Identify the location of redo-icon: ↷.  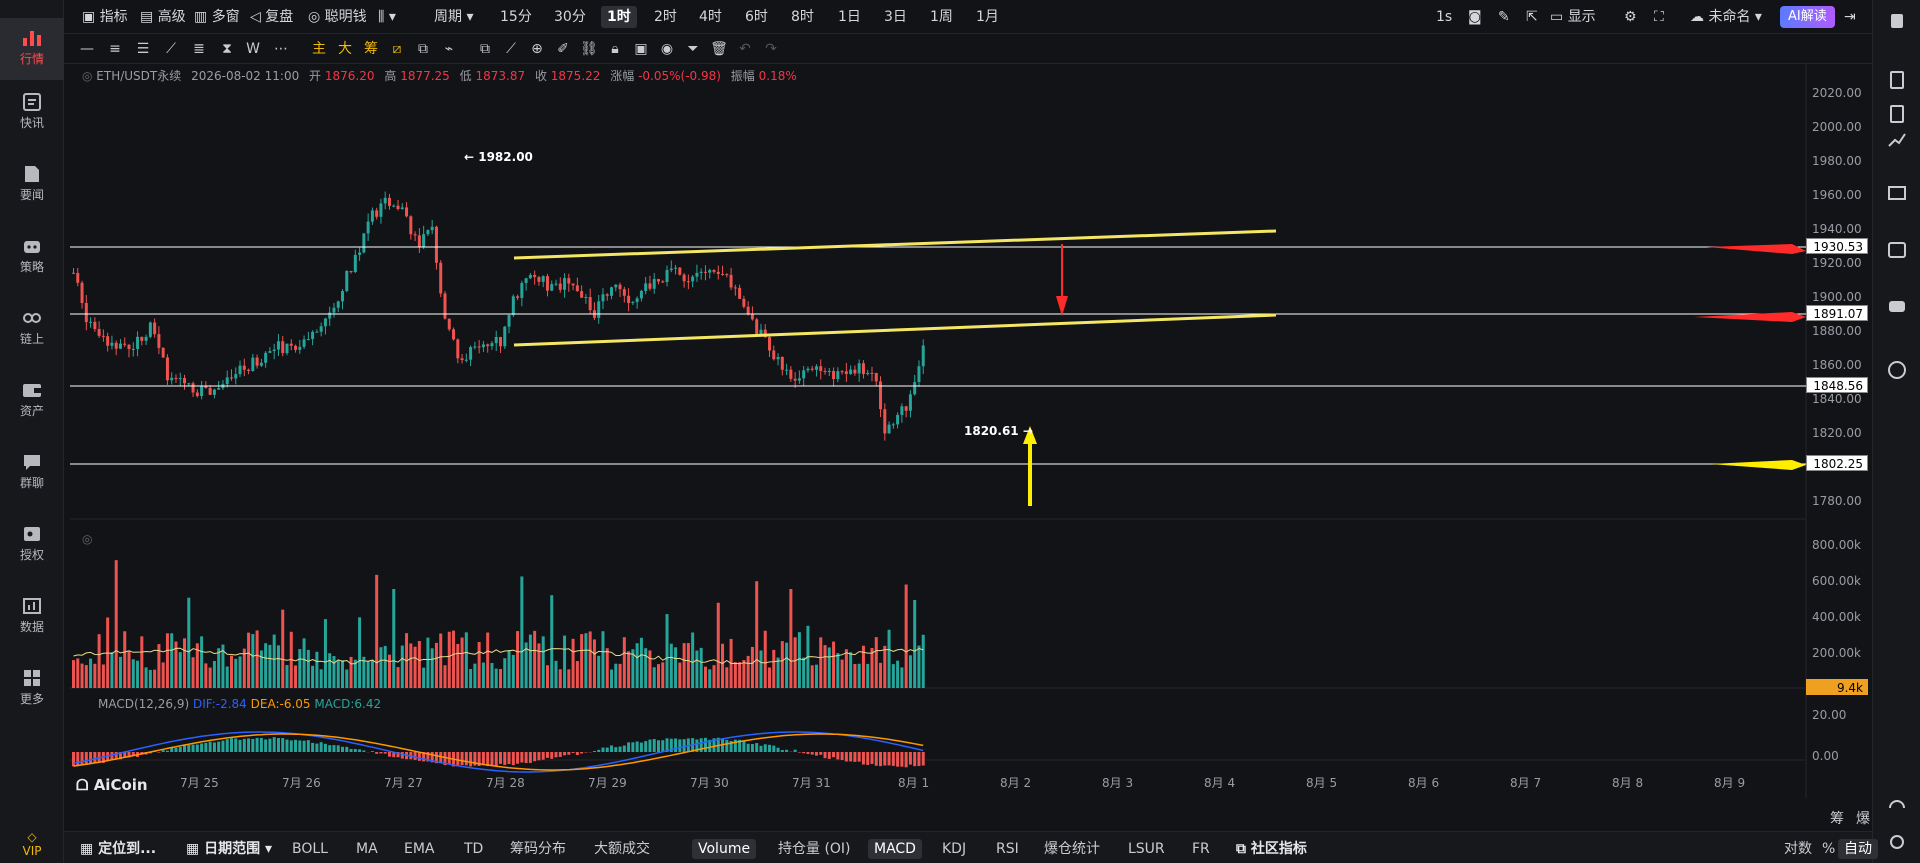
(771, 49).